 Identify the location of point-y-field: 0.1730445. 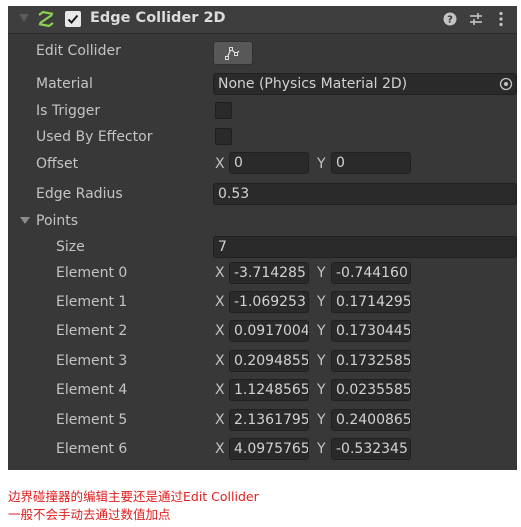
(371, 331).